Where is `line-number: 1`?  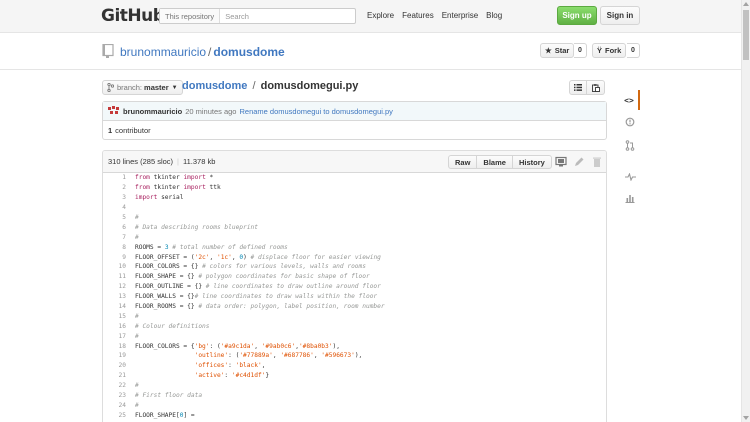 line-number: 1 is located at coordinates (114, 177).